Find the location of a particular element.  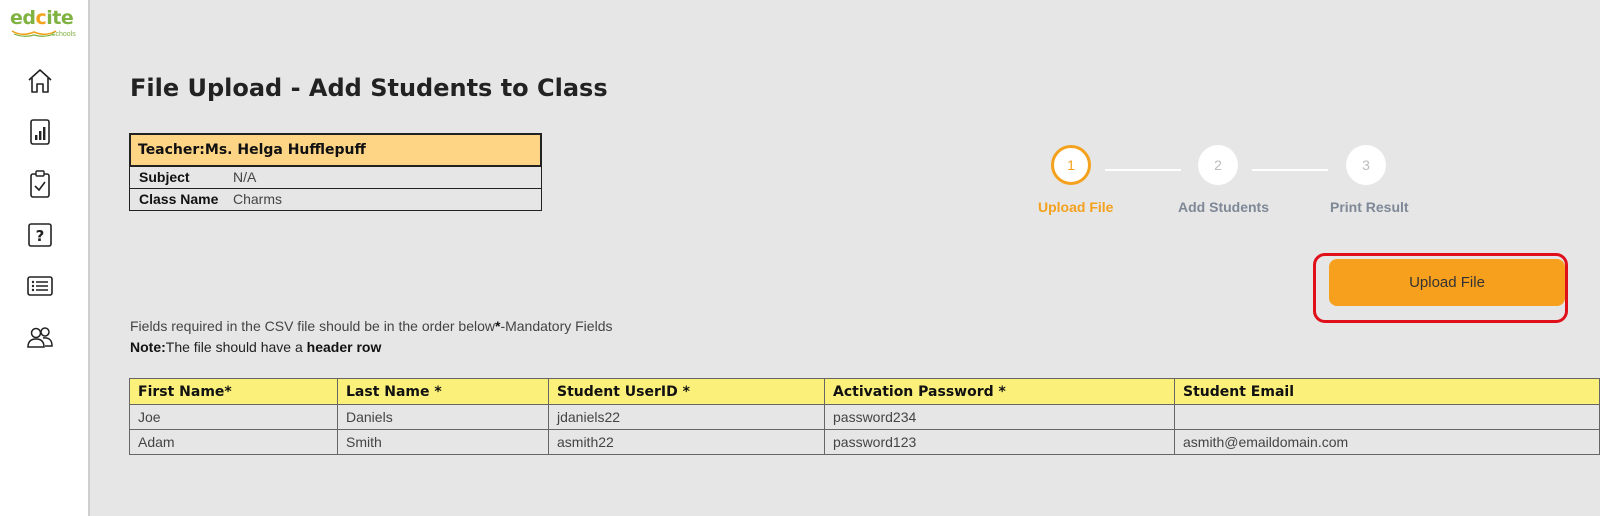

users-icon is located at coordinates (40, 337).